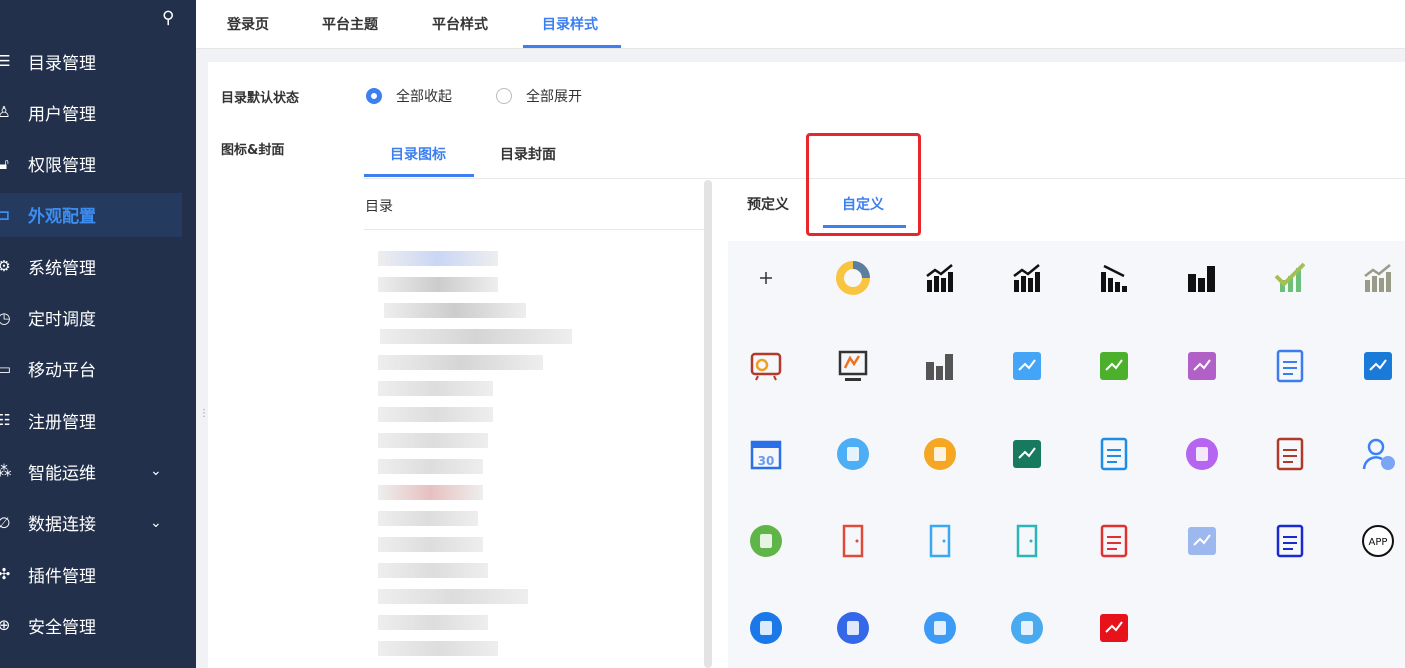  I want to click on active-tab-indicator, so click(572, 46).